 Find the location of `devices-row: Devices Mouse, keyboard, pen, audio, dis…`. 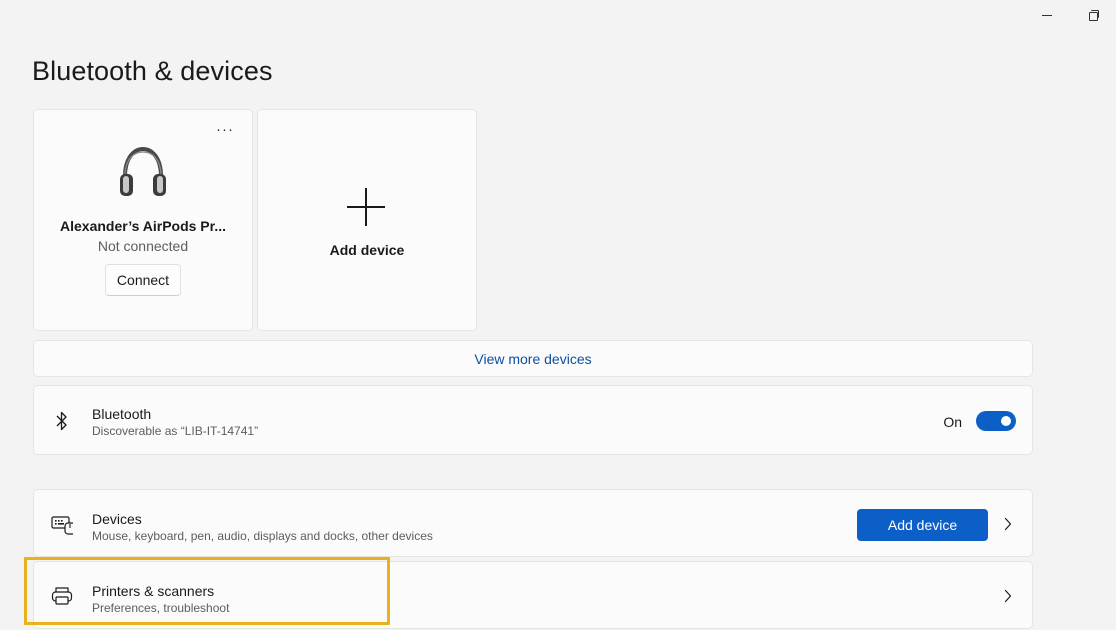

devices-row: Devices Mouse, keyboard, pen, audio, dis… is located at coordinates (533, 523).